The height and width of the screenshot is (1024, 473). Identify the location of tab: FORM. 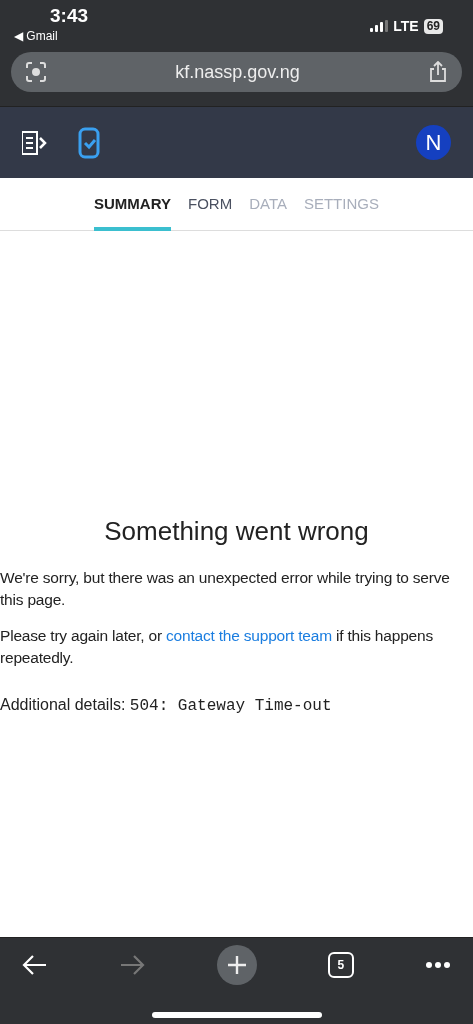
(210, 204).